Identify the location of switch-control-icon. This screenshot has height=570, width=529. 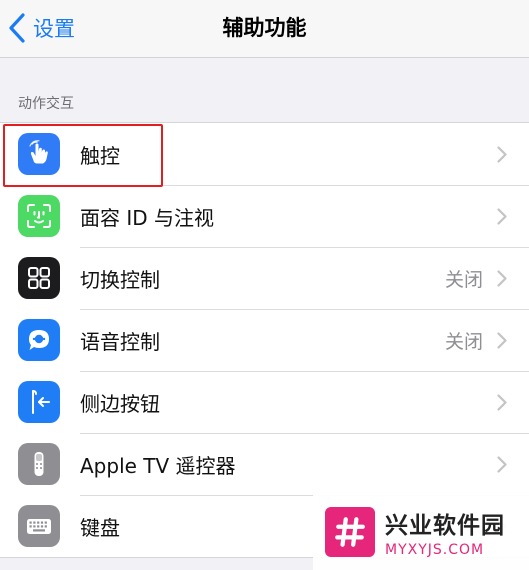
(39, 278).